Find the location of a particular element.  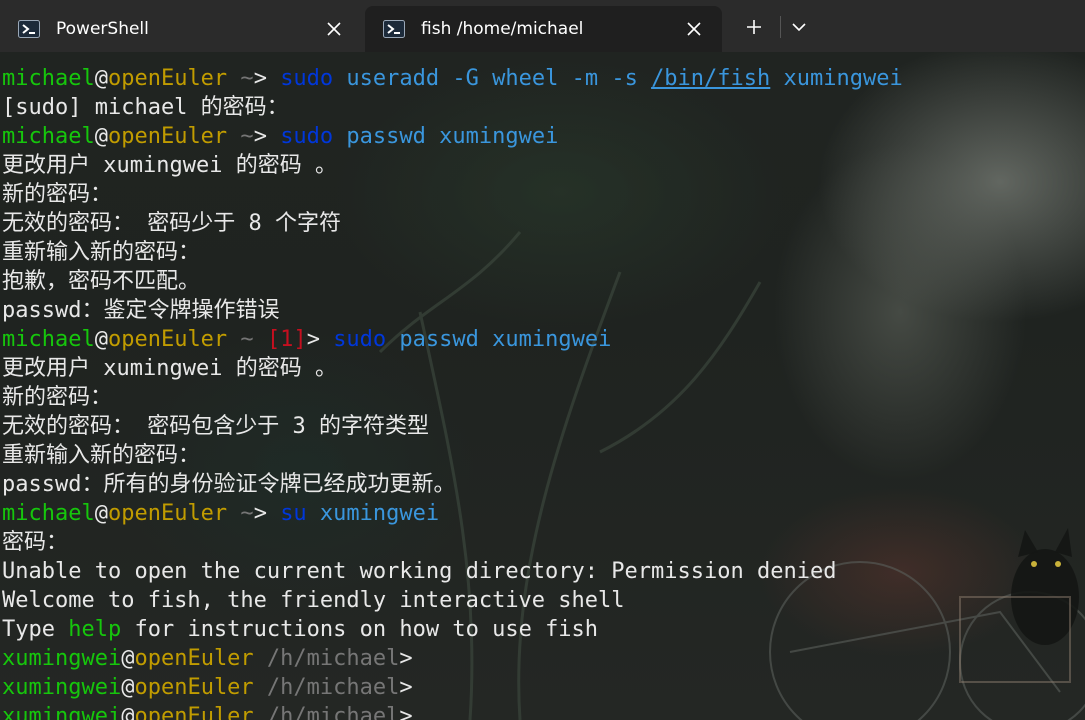

output-text: 密码： is located at coordinates (35, 542).